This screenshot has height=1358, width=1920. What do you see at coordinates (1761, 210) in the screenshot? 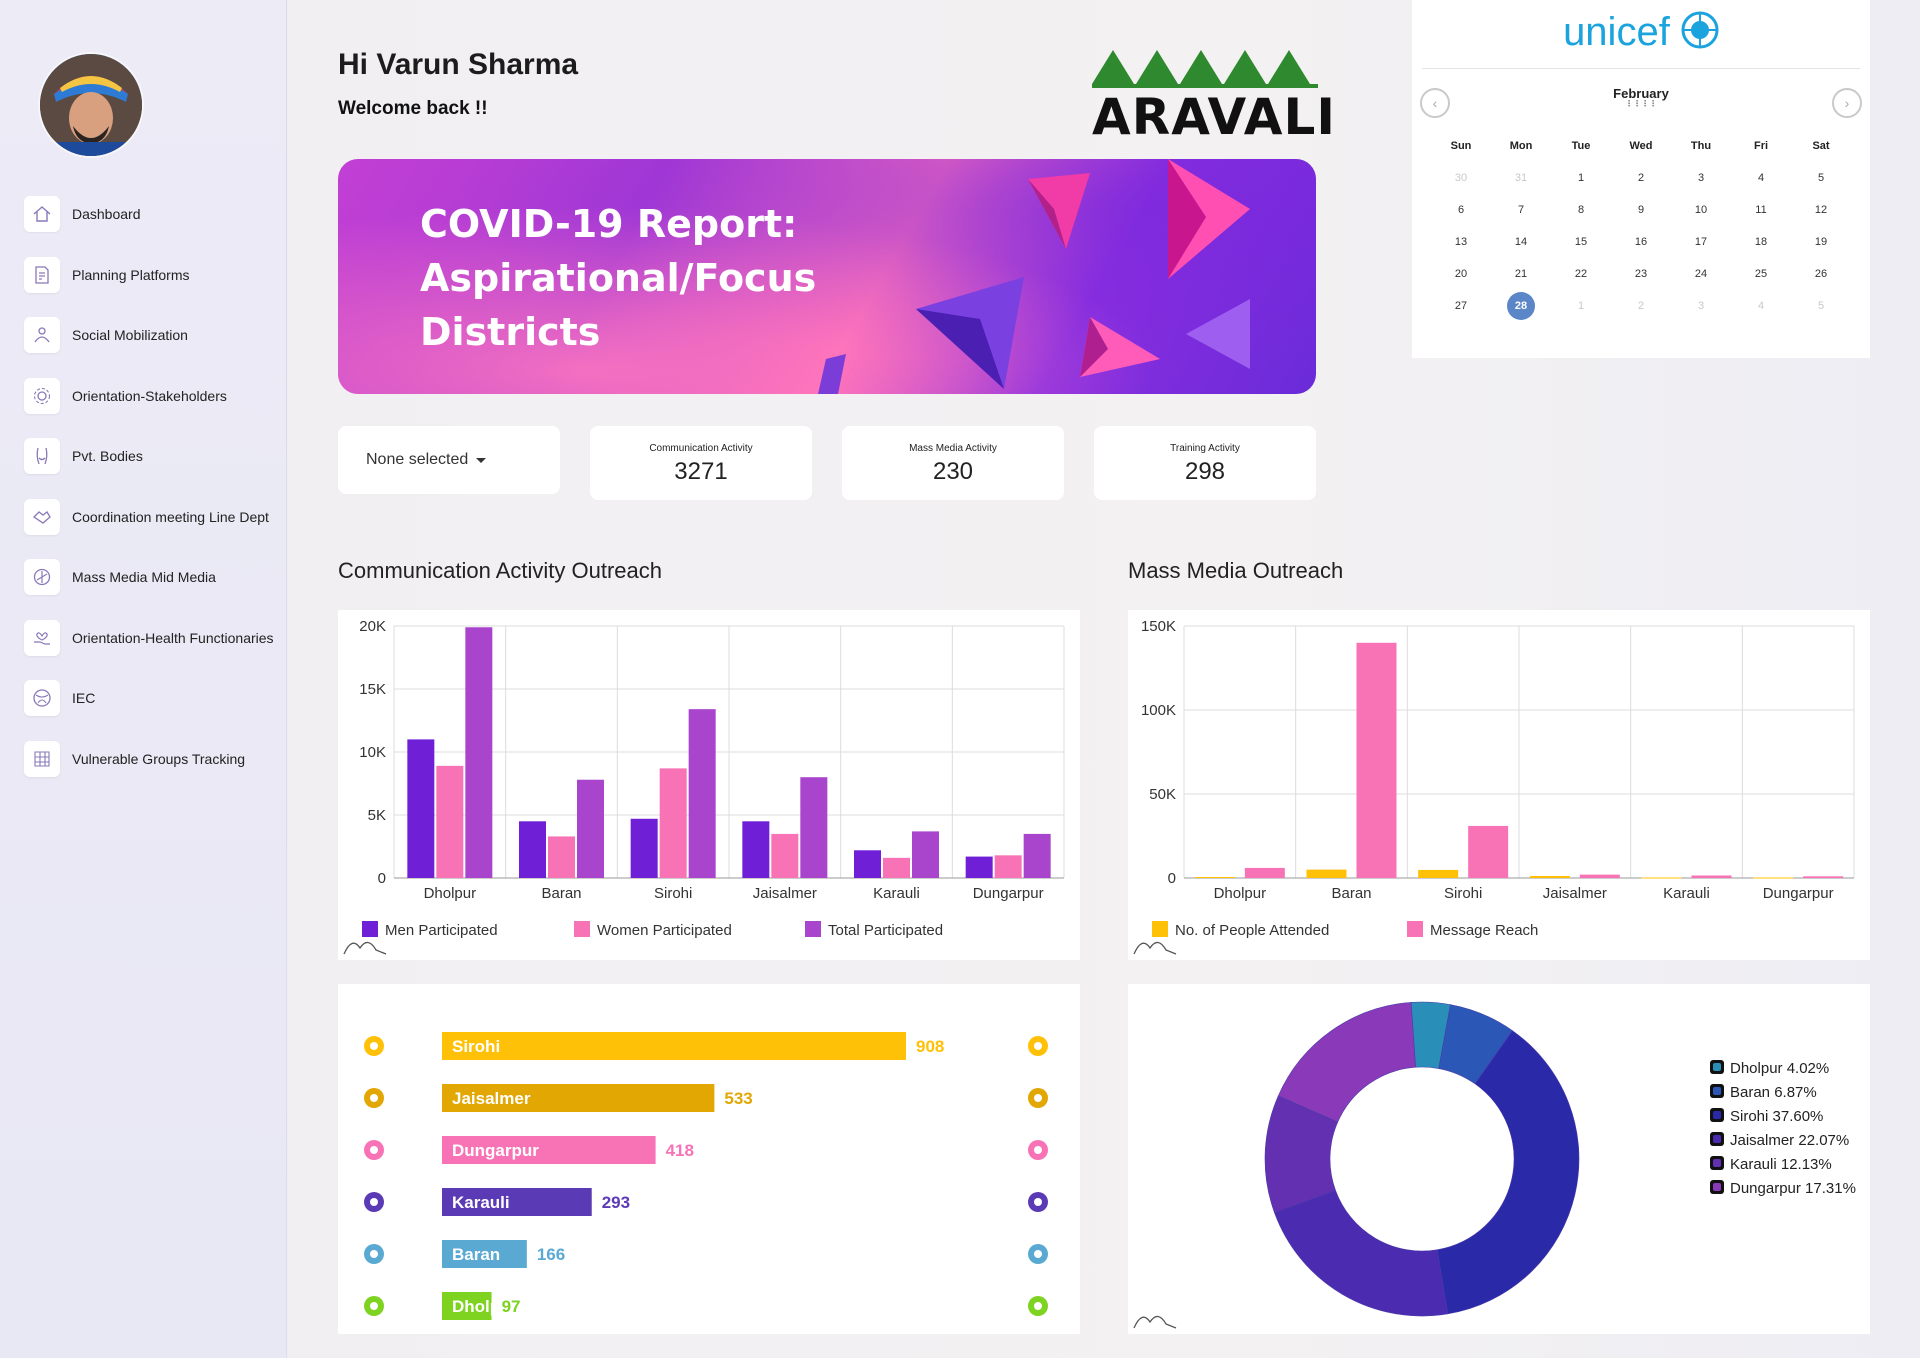
I see `calendar-day: 11` at bounding box center [1761, 210].